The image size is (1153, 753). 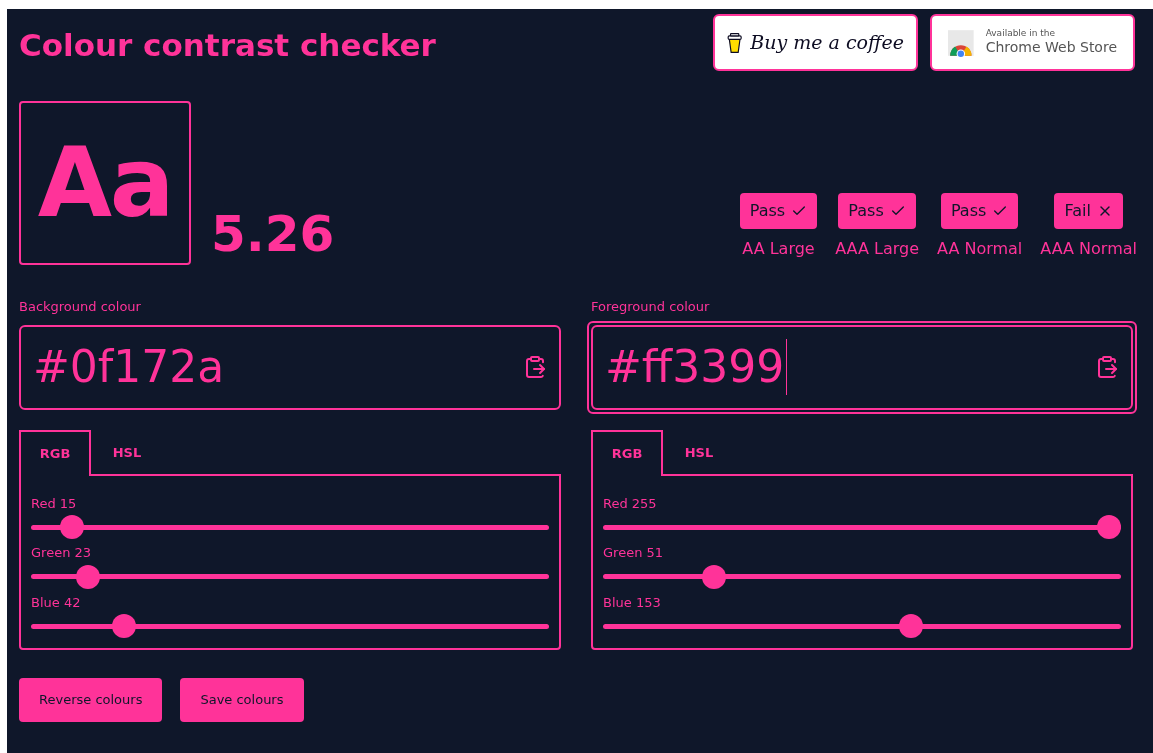 I want to click on slider-label: Red 255, so click(x=630, y=503).